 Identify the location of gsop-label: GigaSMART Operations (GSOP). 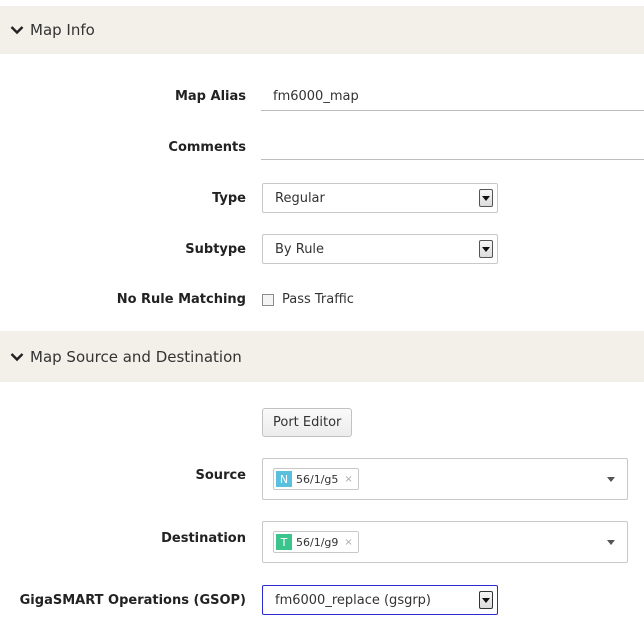
(132, 600).